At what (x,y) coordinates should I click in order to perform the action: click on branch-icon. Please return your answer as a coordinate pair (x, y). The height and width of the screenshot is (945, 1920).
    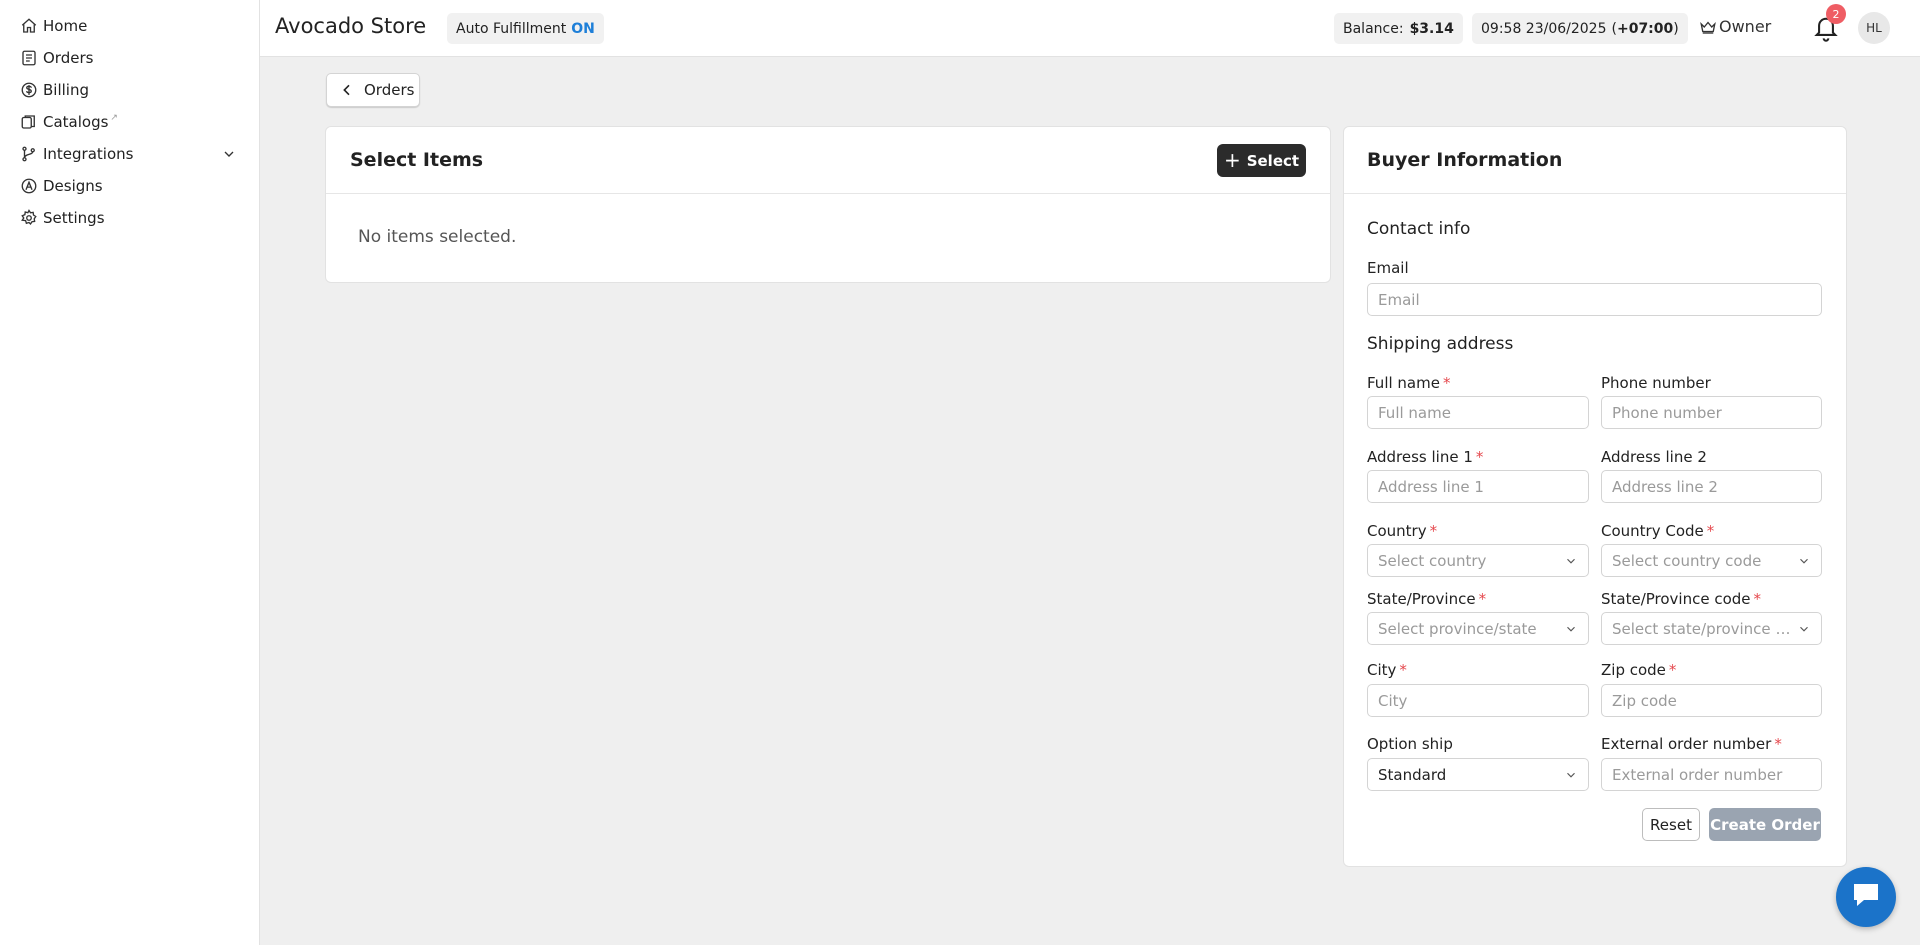
    Looking at the image, I should click on (29, 154).